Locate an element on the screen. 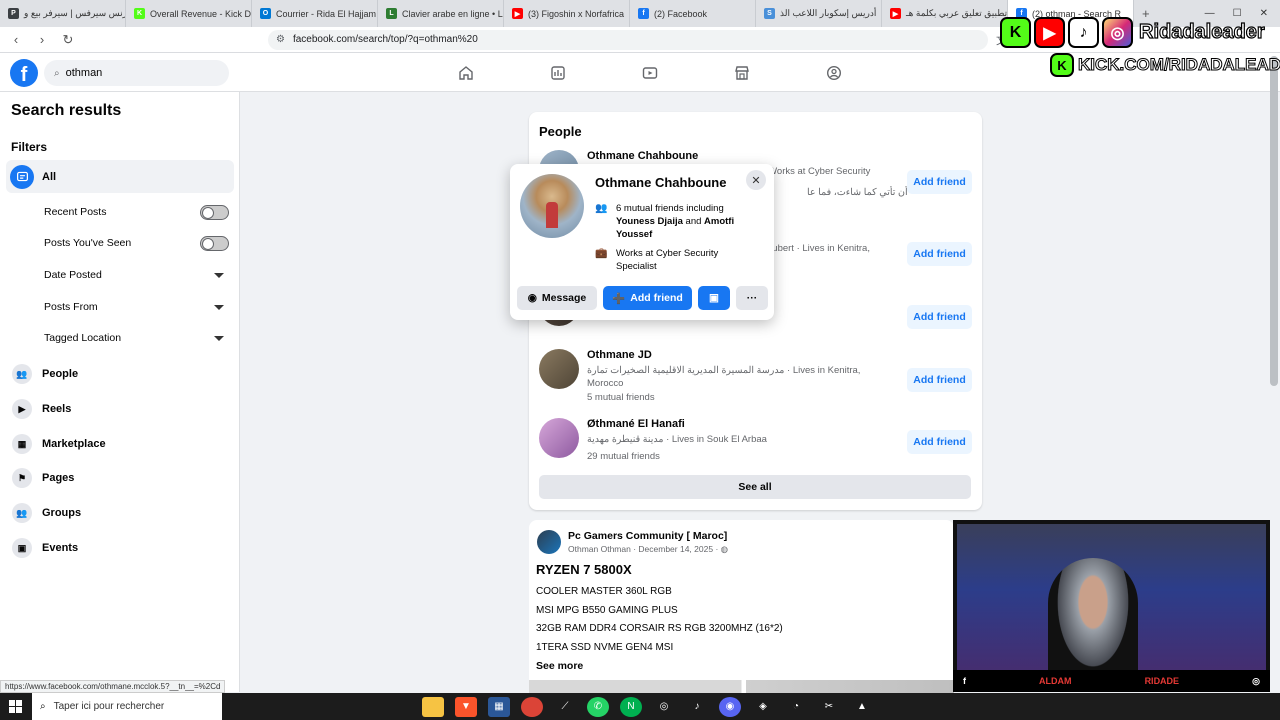 The height and width of the screenshot is (720, 1280). sidebar-filter-posts-from: Posts From is located at coordinates (136, 307).